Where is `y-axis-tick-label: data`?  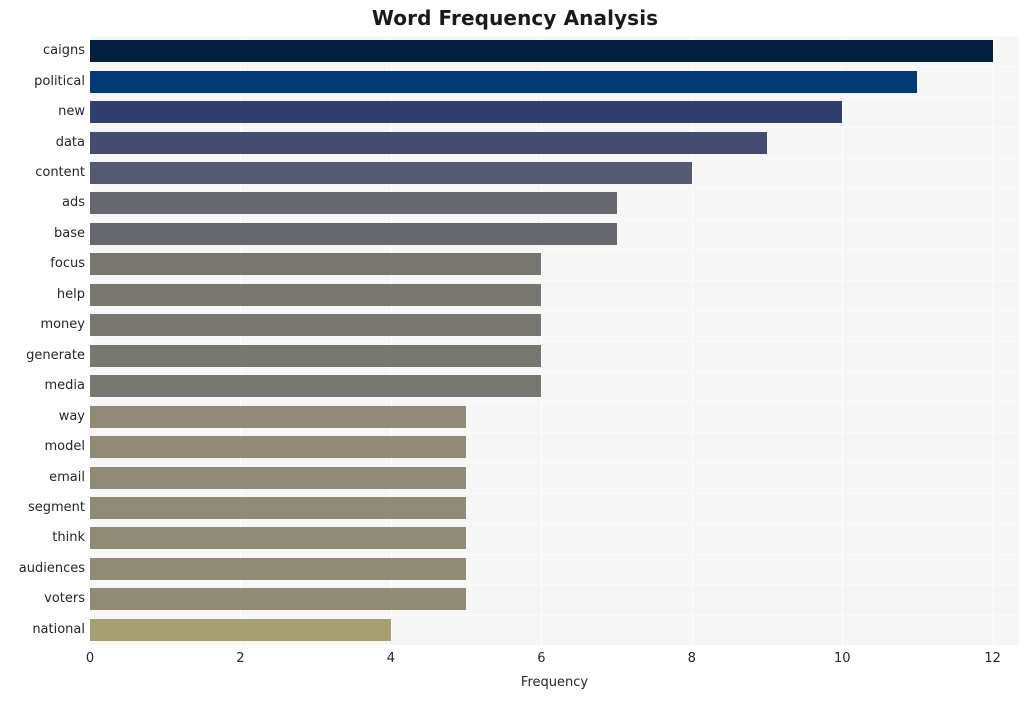 y-axis-tick-label: data is located at coordinates (70, 142).